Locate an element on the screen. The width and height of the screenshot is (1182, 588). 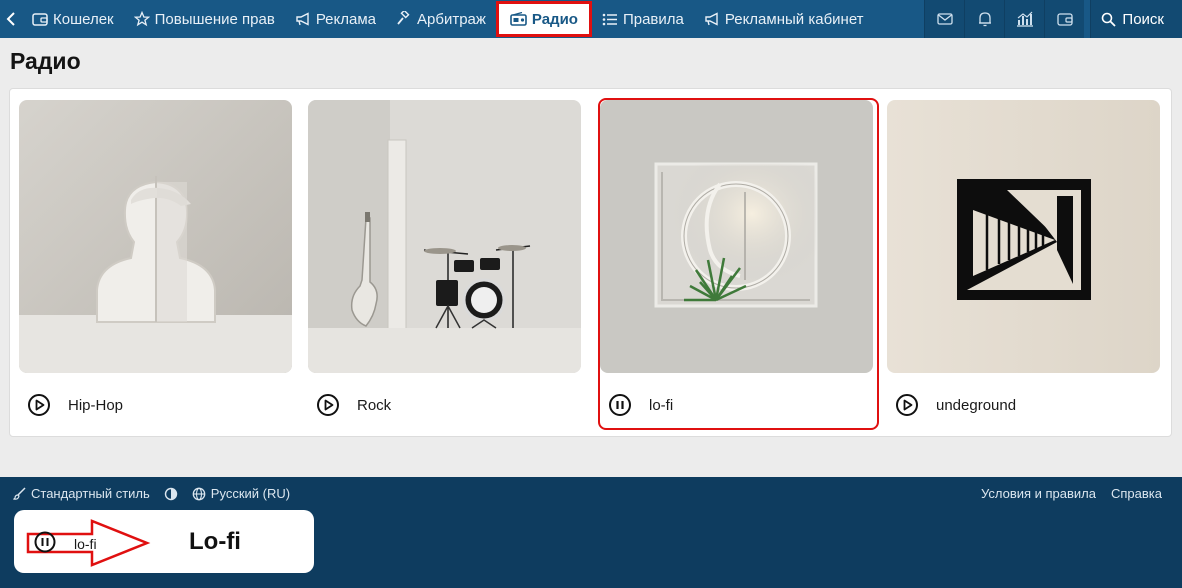
station-row: undeground is located at coordinates (955, 405).